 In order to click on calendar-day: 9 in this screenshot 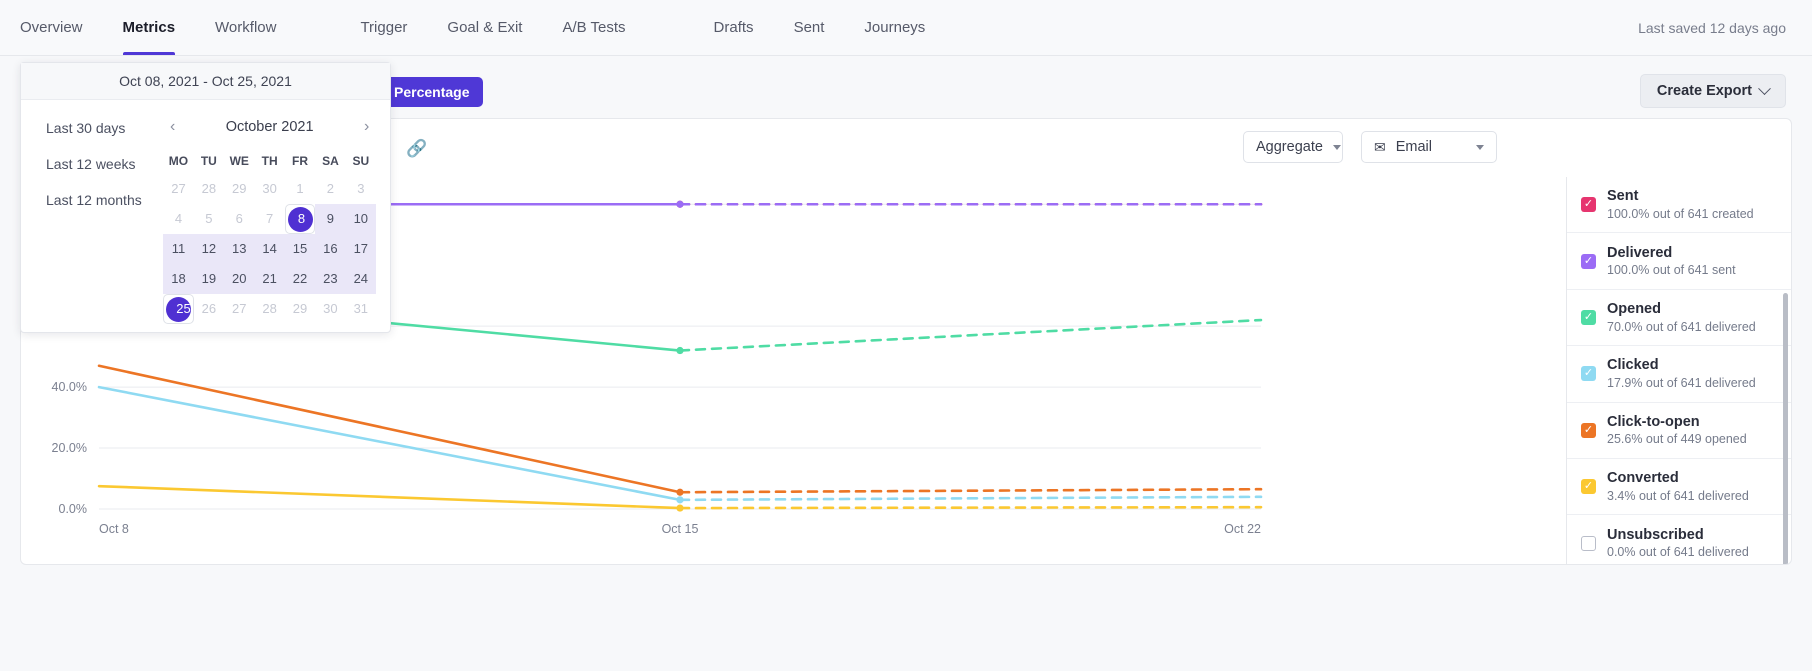, I will do `click(330, 219)`.